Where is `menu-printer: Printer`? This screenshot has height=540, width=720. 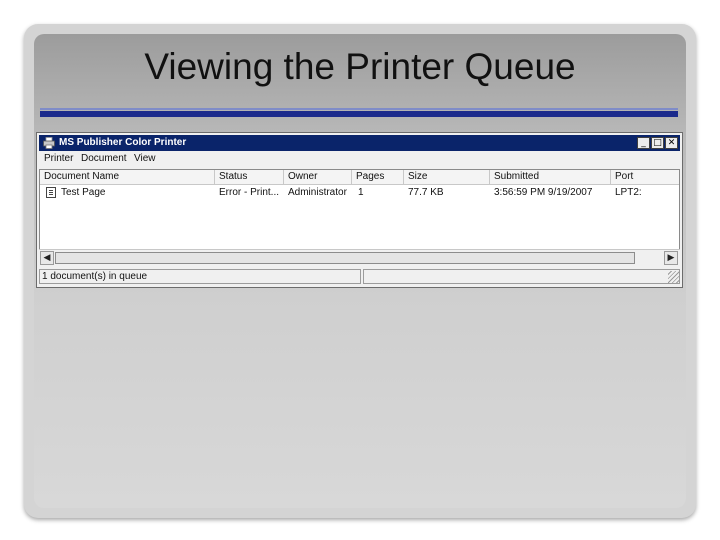
menu-printer: Printer is located at coordinates (58, 158).